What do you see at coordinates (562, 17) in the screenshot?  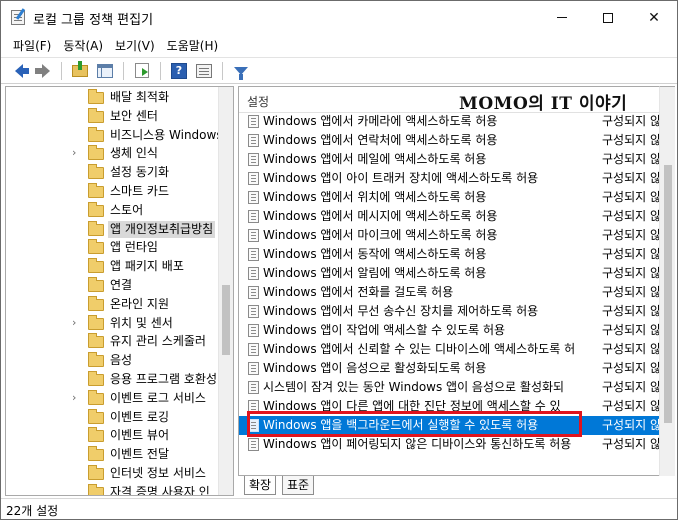 I see `minimize-button` at bounding box center [562, 17].